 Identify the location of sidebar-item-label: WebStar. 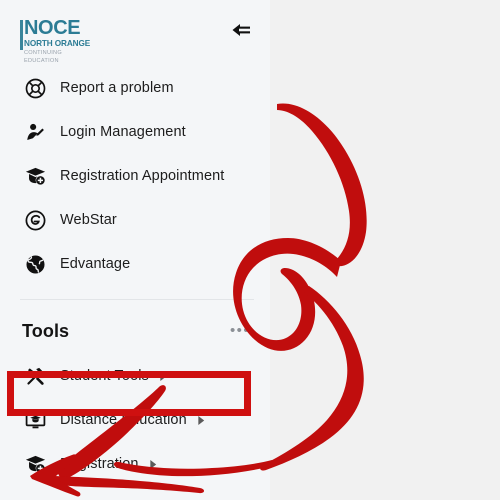
(88, 220).